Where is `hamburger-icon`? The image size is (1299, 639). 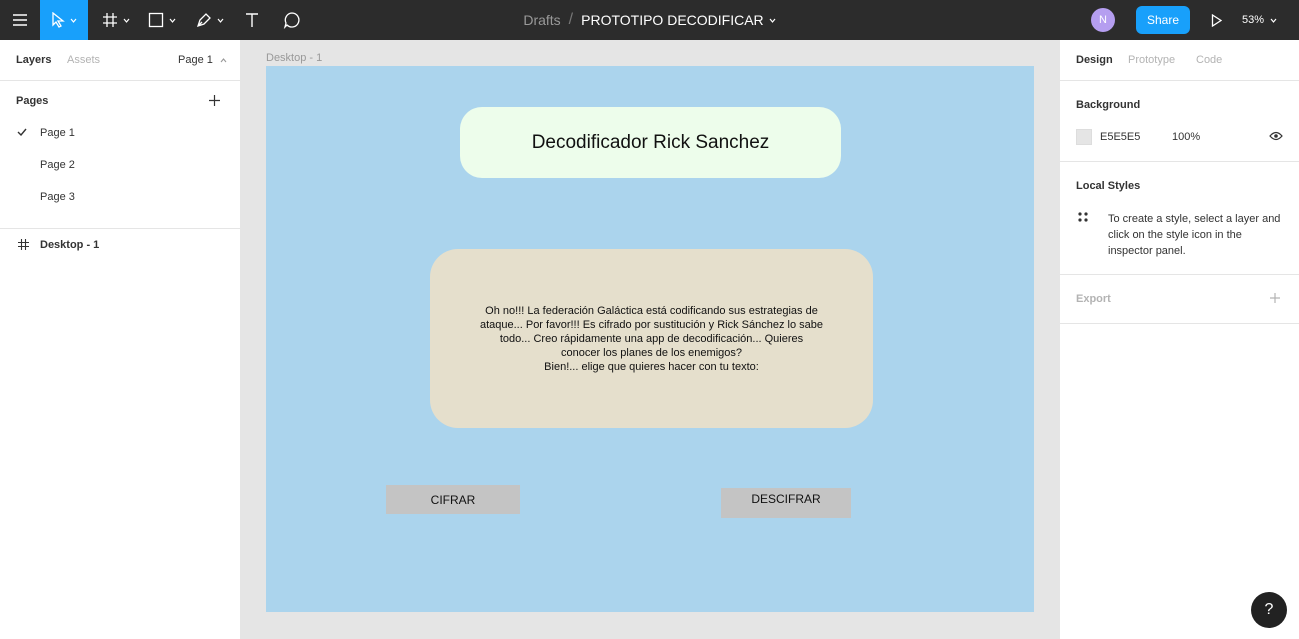 hamburger-icon is located at coordinates (20, 20).